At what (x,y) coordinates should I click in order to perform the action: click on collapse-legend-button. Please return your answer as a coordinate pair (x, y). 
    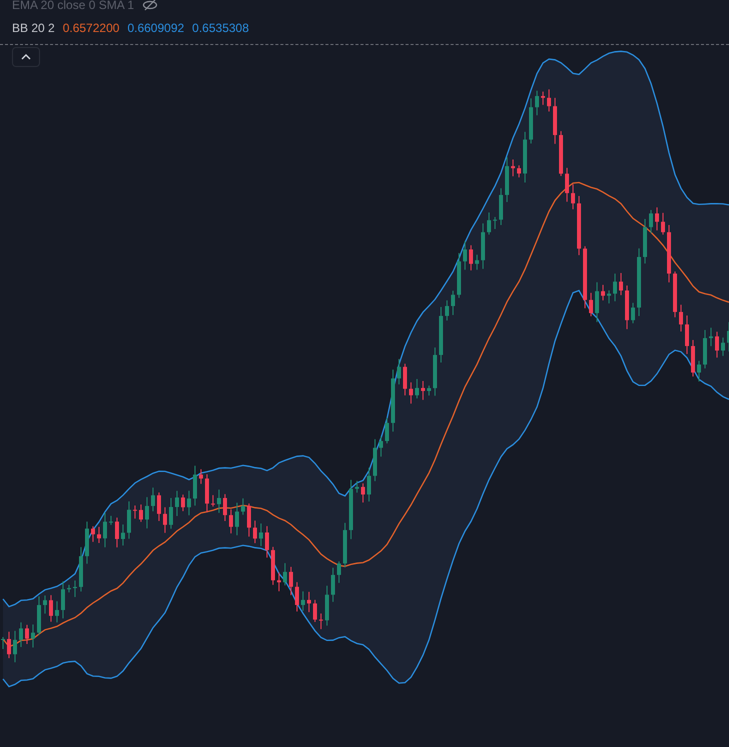
    Looking at the image, I should click on (26, 57).